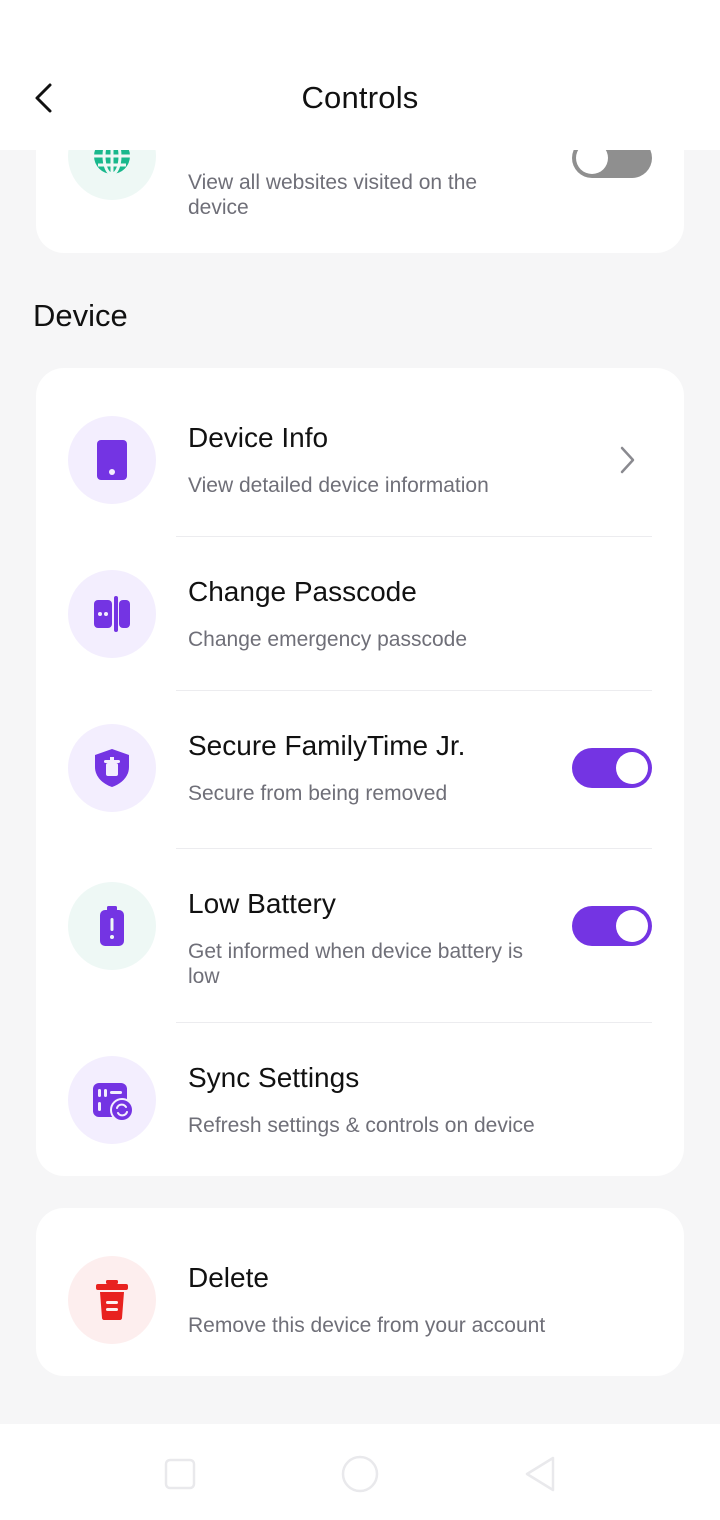 This screenshot has height=1520, width=720. Describe the element at coordinates (612, 768) in the screenshot. I see `secure-app-toggle` at that location.